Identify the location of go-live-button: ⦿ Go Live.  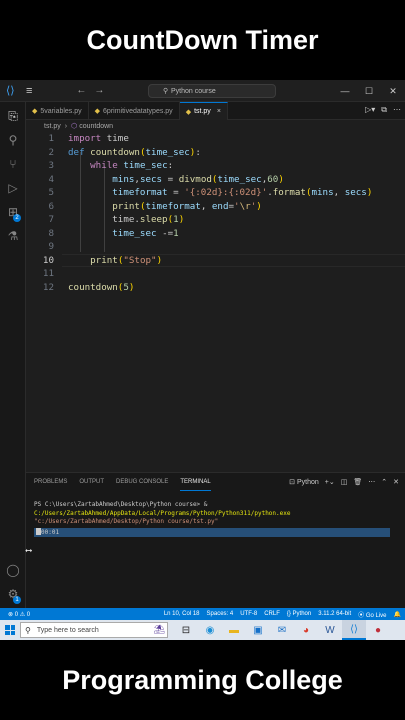
(372, 614).